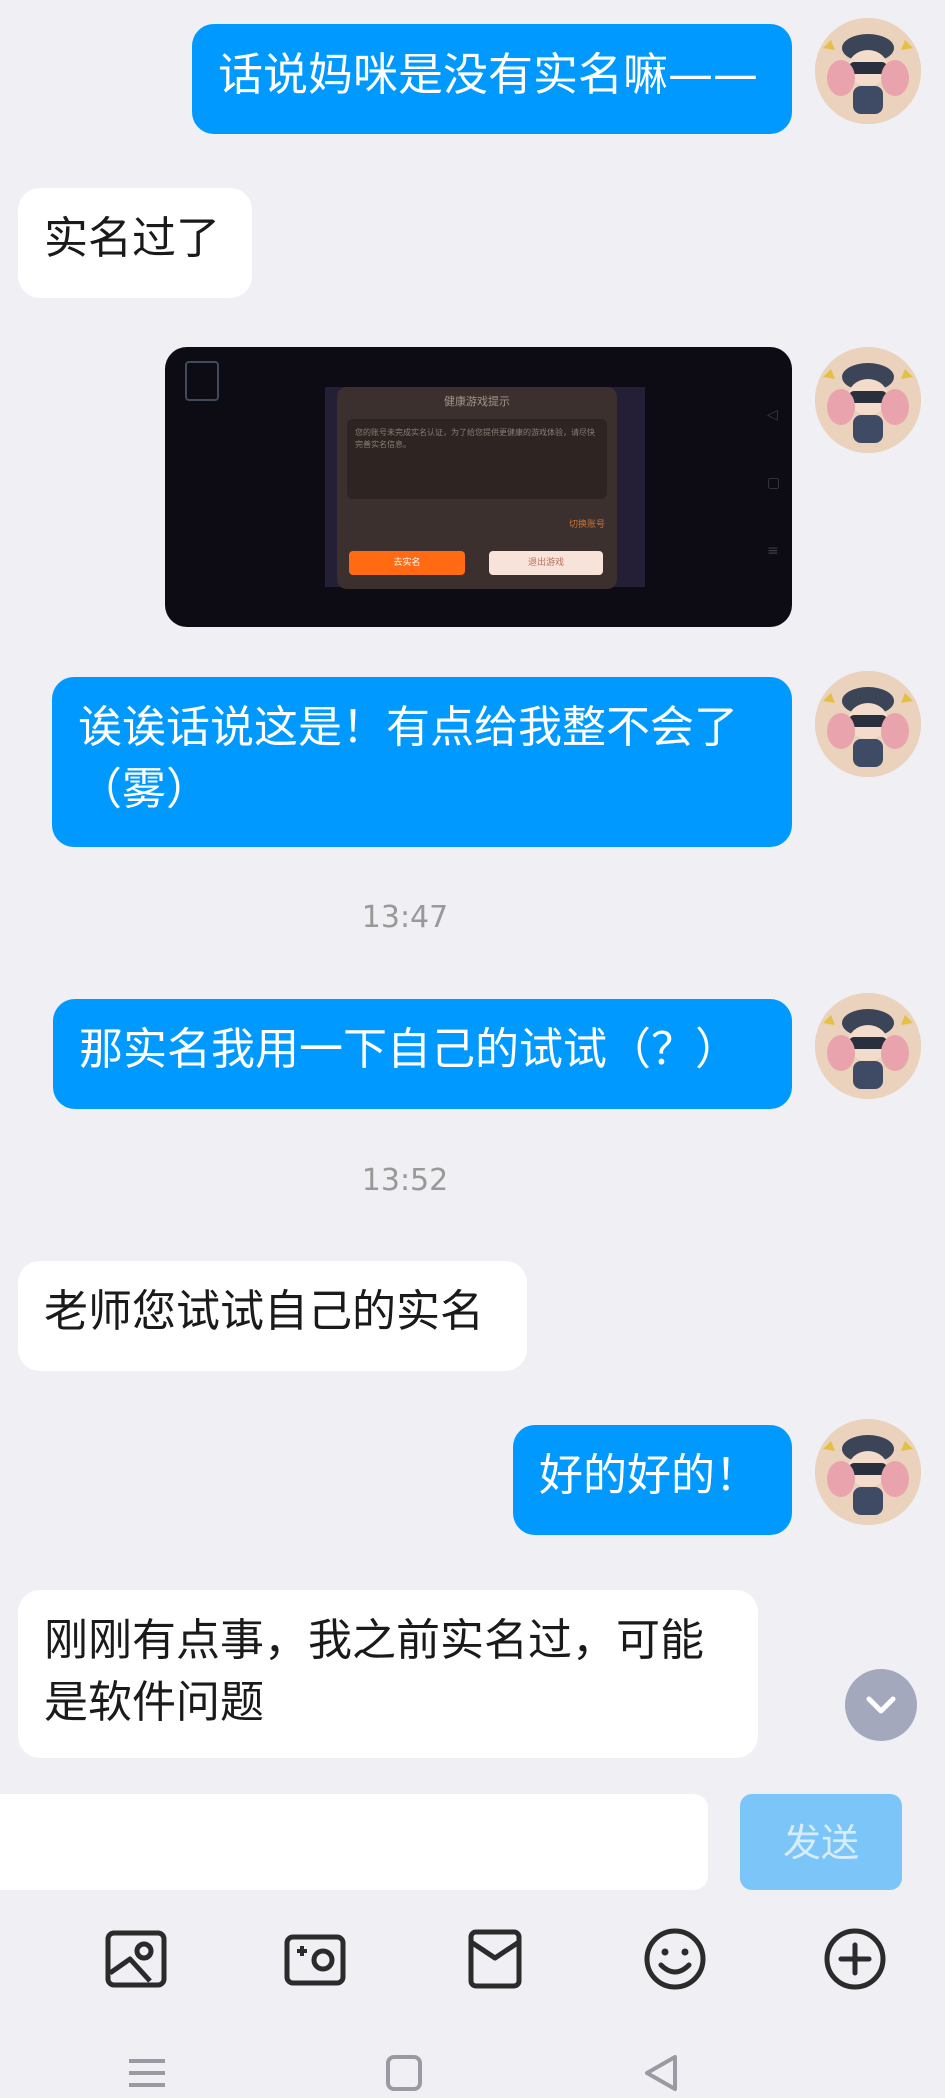 The width and height of the screenshot is (945, 2098). I want to click on exit-button: 退出游戏, so click(546, 563).